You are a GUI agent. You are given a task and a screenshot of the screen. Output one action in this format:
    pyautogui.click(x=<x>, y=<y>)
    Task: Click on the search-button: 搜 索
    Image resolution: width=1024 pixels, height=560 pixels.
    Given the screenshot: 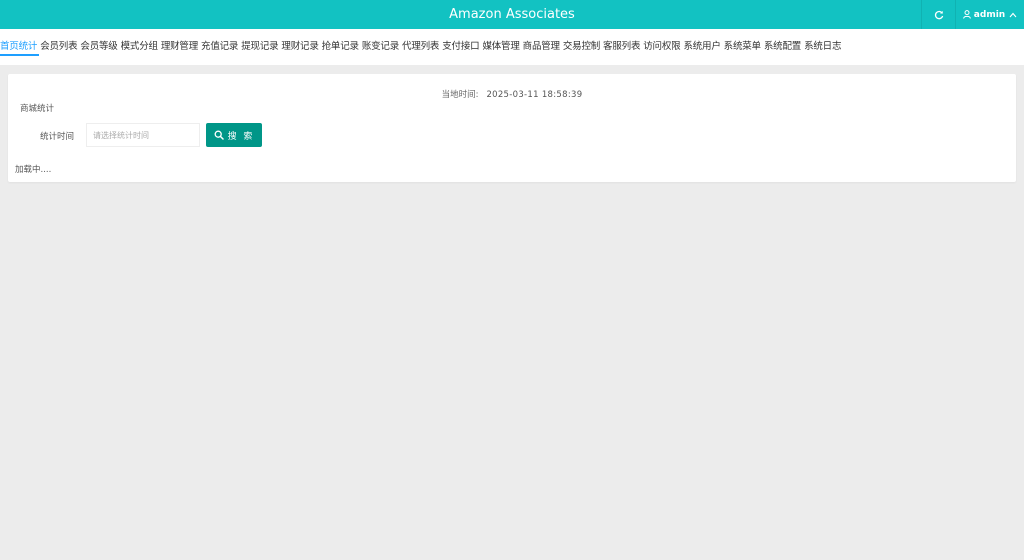 What is the action you would take?
    pyautogui.click(x=234, y=135)
    